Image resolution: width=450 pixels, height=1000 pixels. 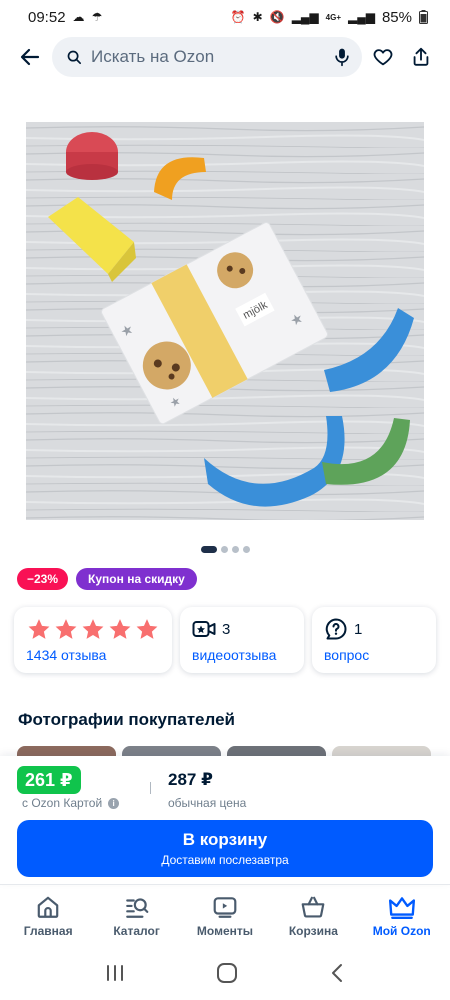 I want to click on add-to-cart-label: В корзину, so click(x=225, y=839).